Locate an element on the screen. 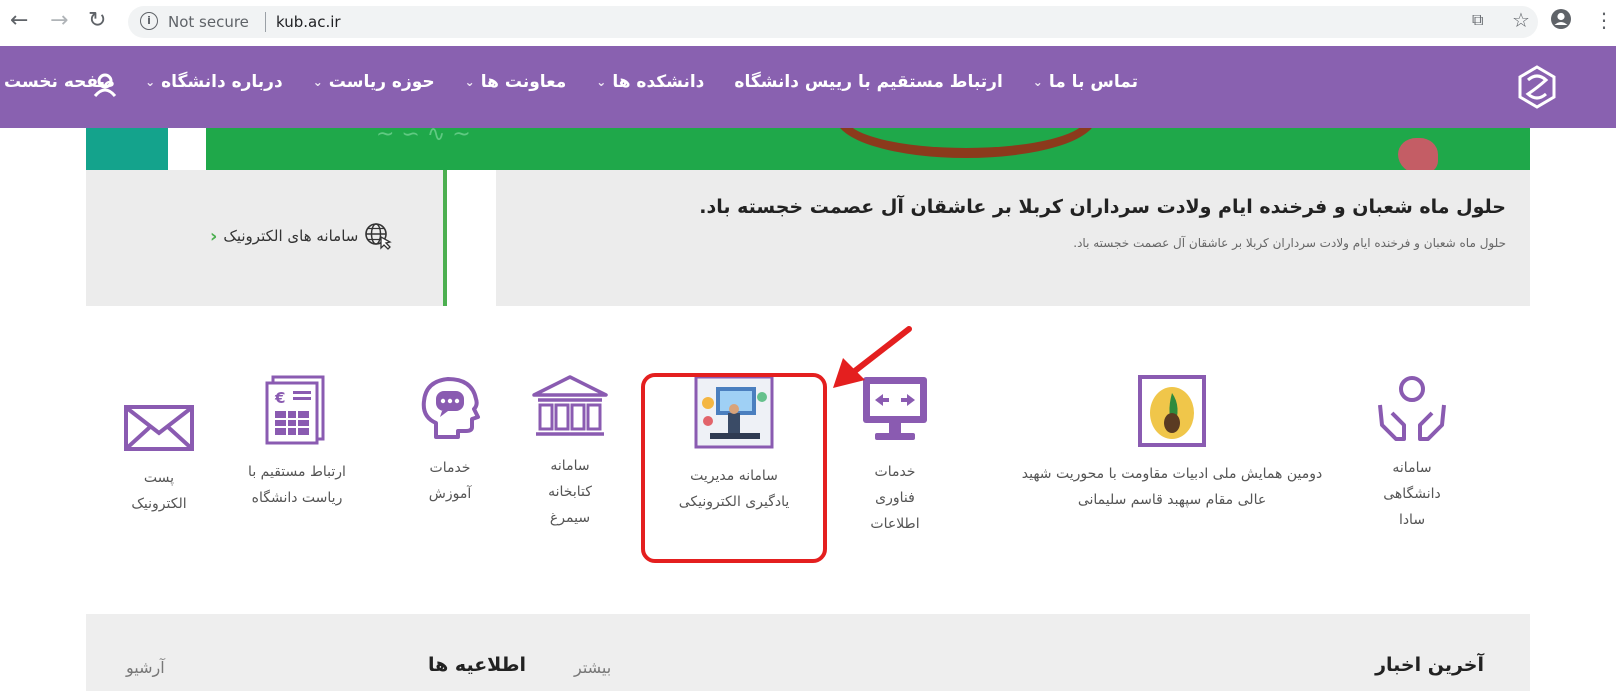  university-logo is located at coordinates (1537, 87).